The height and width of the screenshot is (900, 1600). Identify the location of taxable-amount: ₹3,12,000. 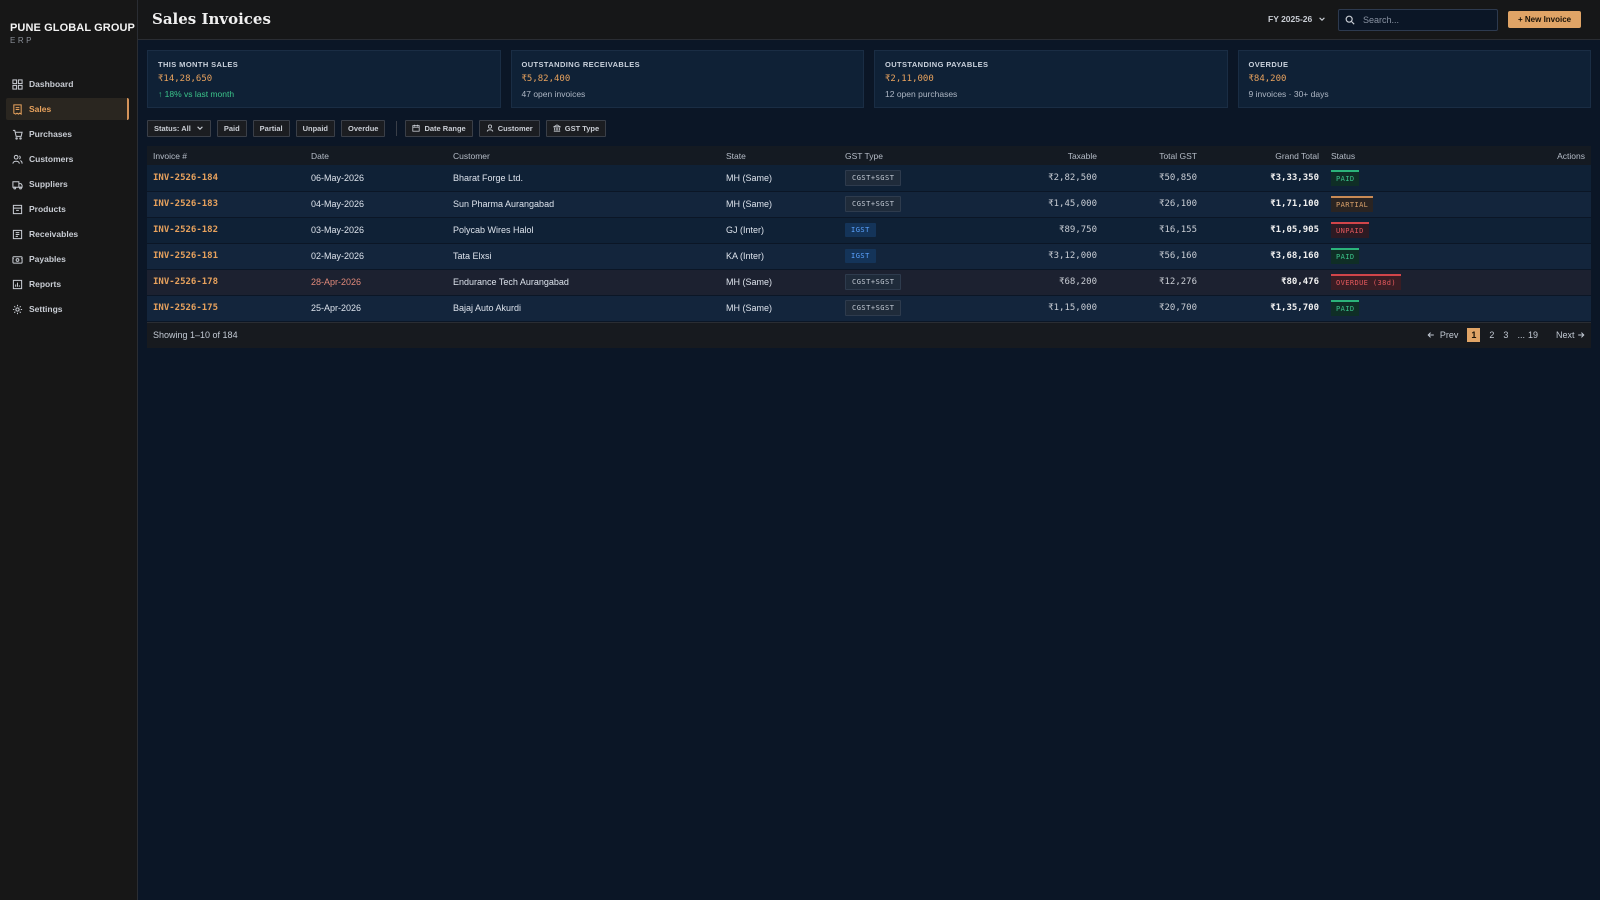
(1072, 256).